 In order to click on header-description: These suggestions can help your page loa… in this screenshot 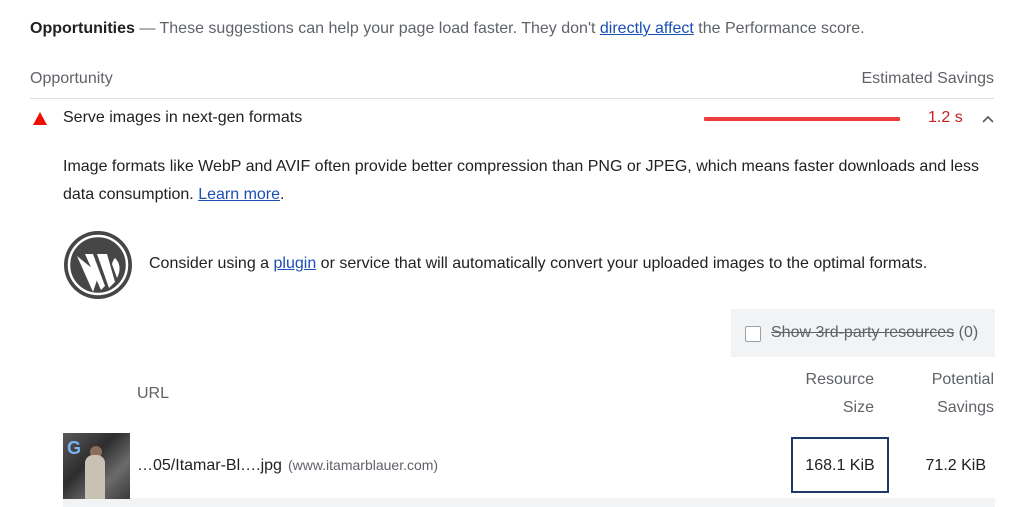, I will do `click(379, 28)`.